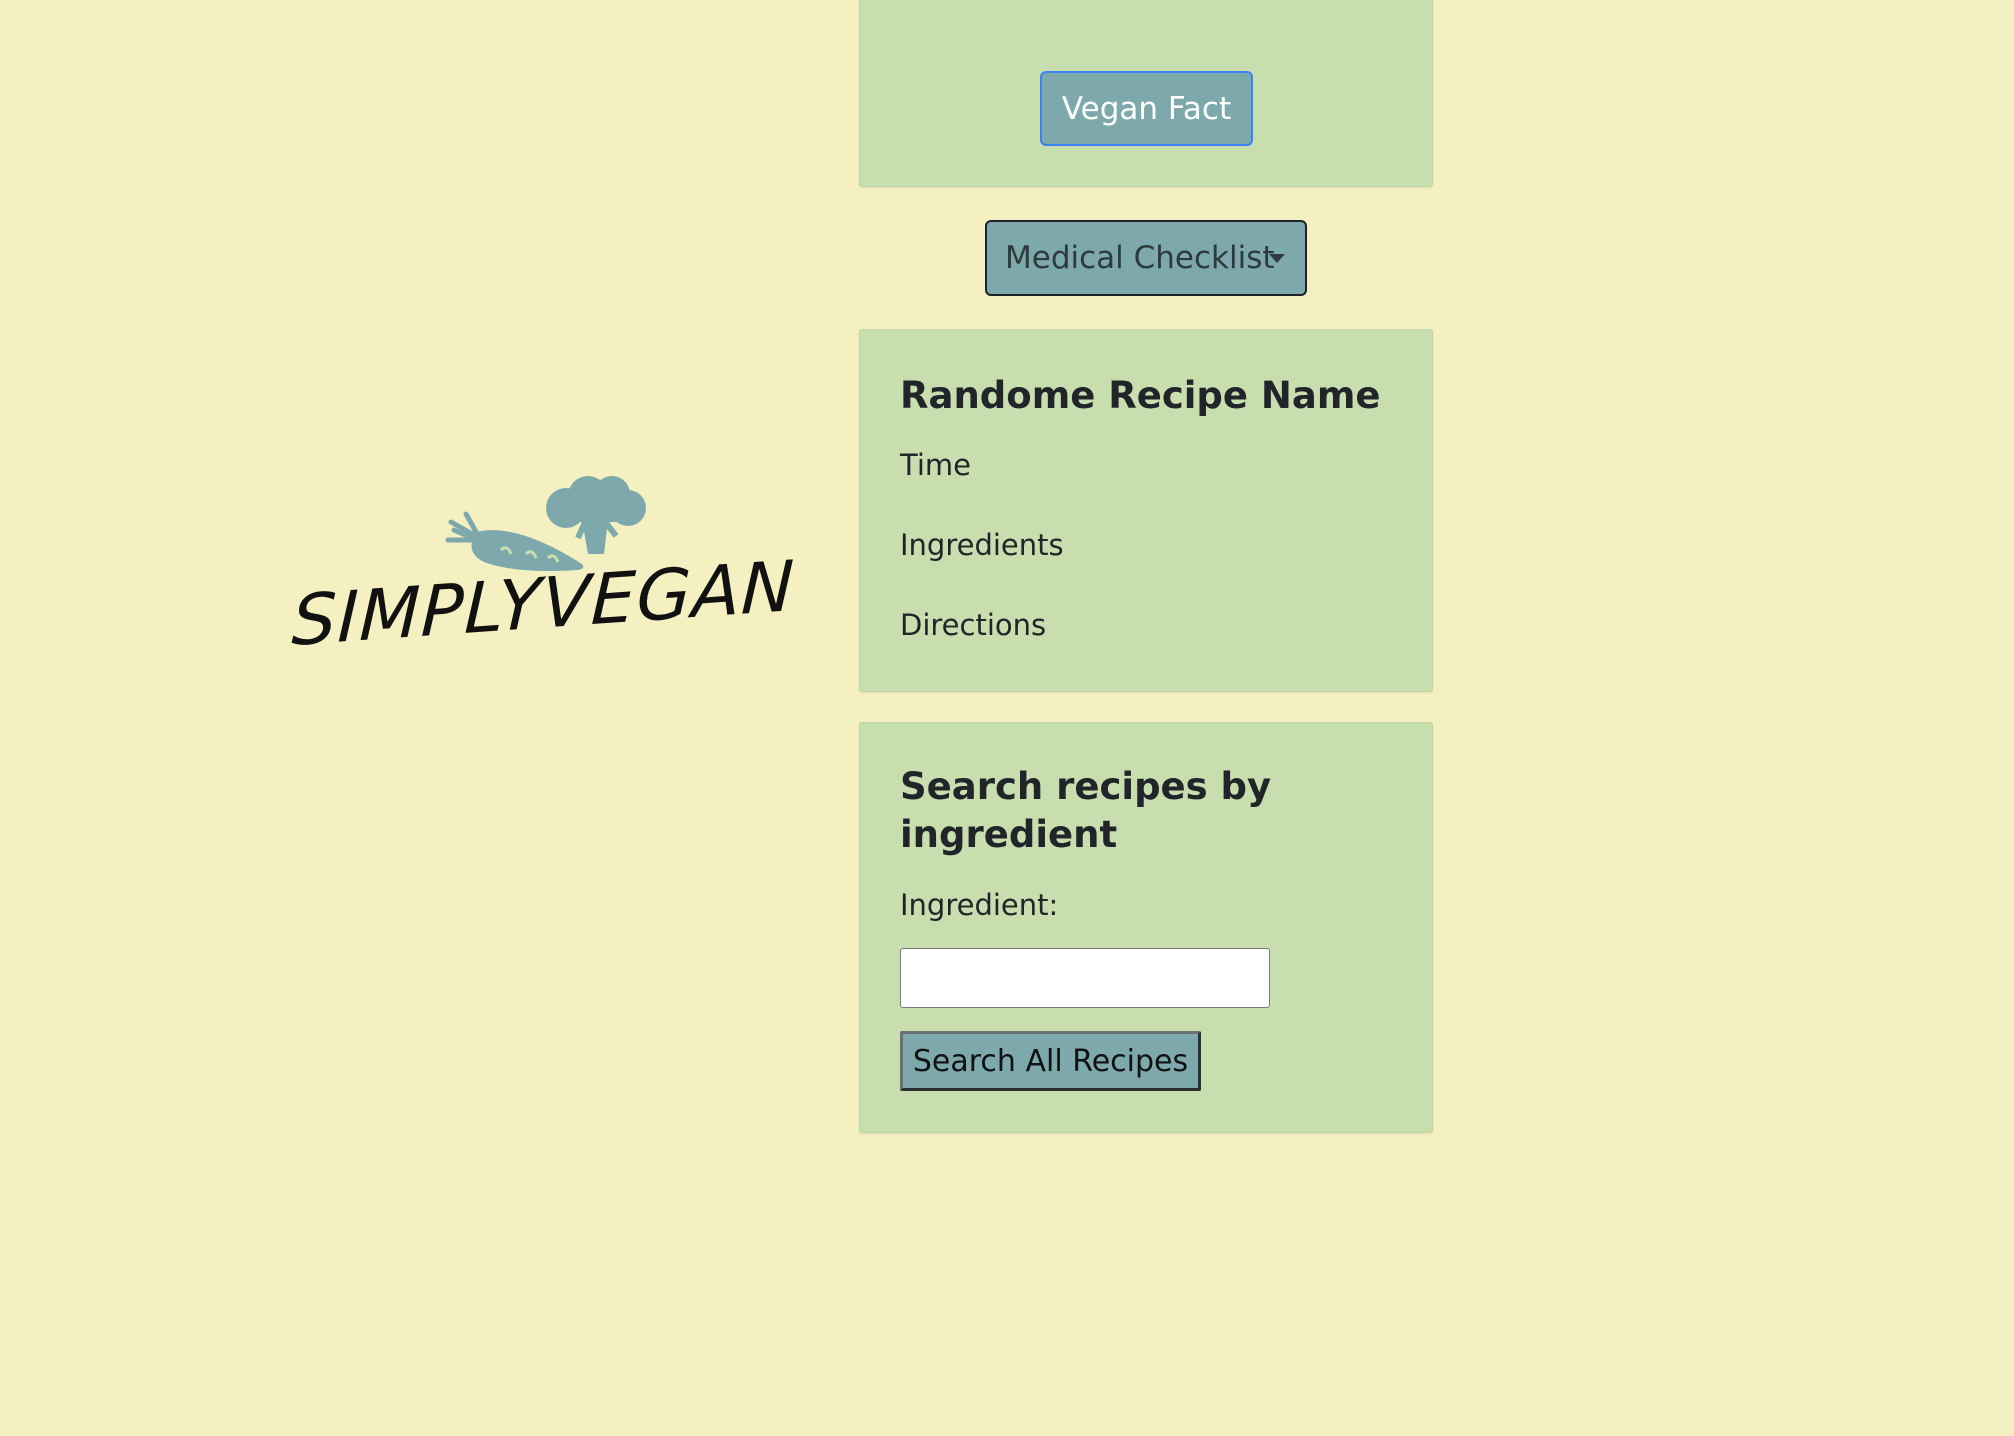  Describe the element at coordinates (979, 905) in the screenshot. I see `ingredient-label: Ingredient:` at that location.